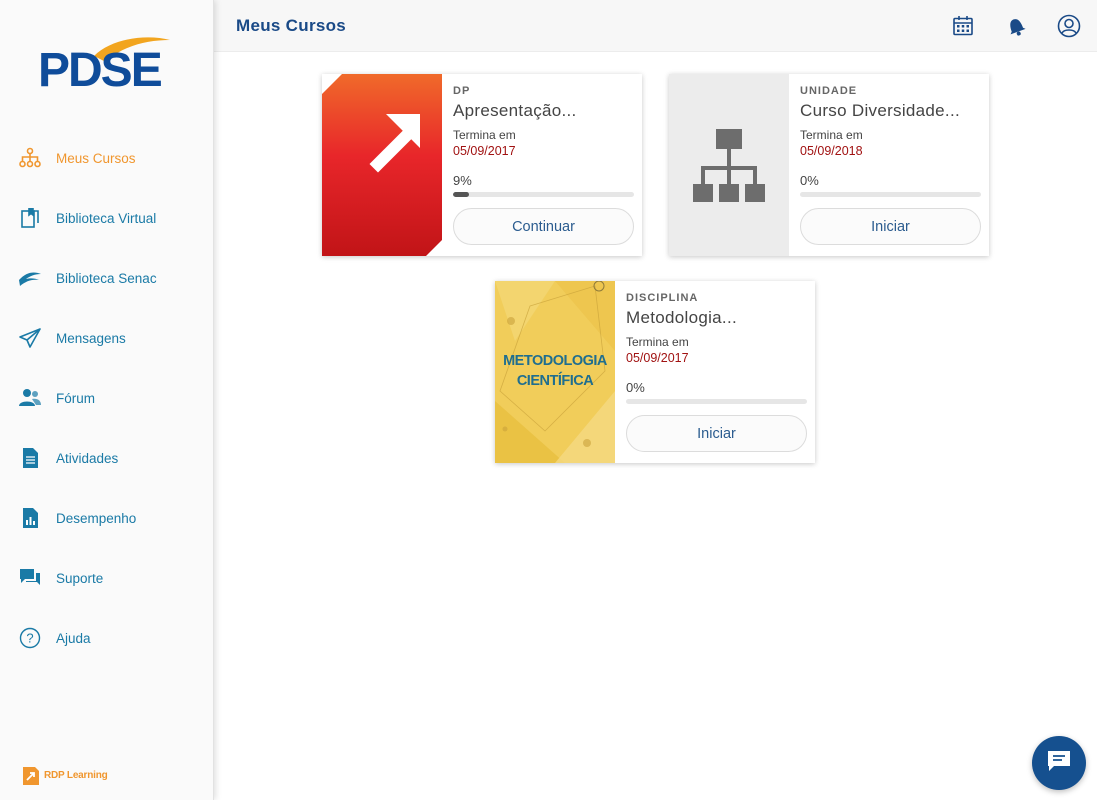 The image size is (1097, 800). I want to click on document-icon, so click(30, 458).